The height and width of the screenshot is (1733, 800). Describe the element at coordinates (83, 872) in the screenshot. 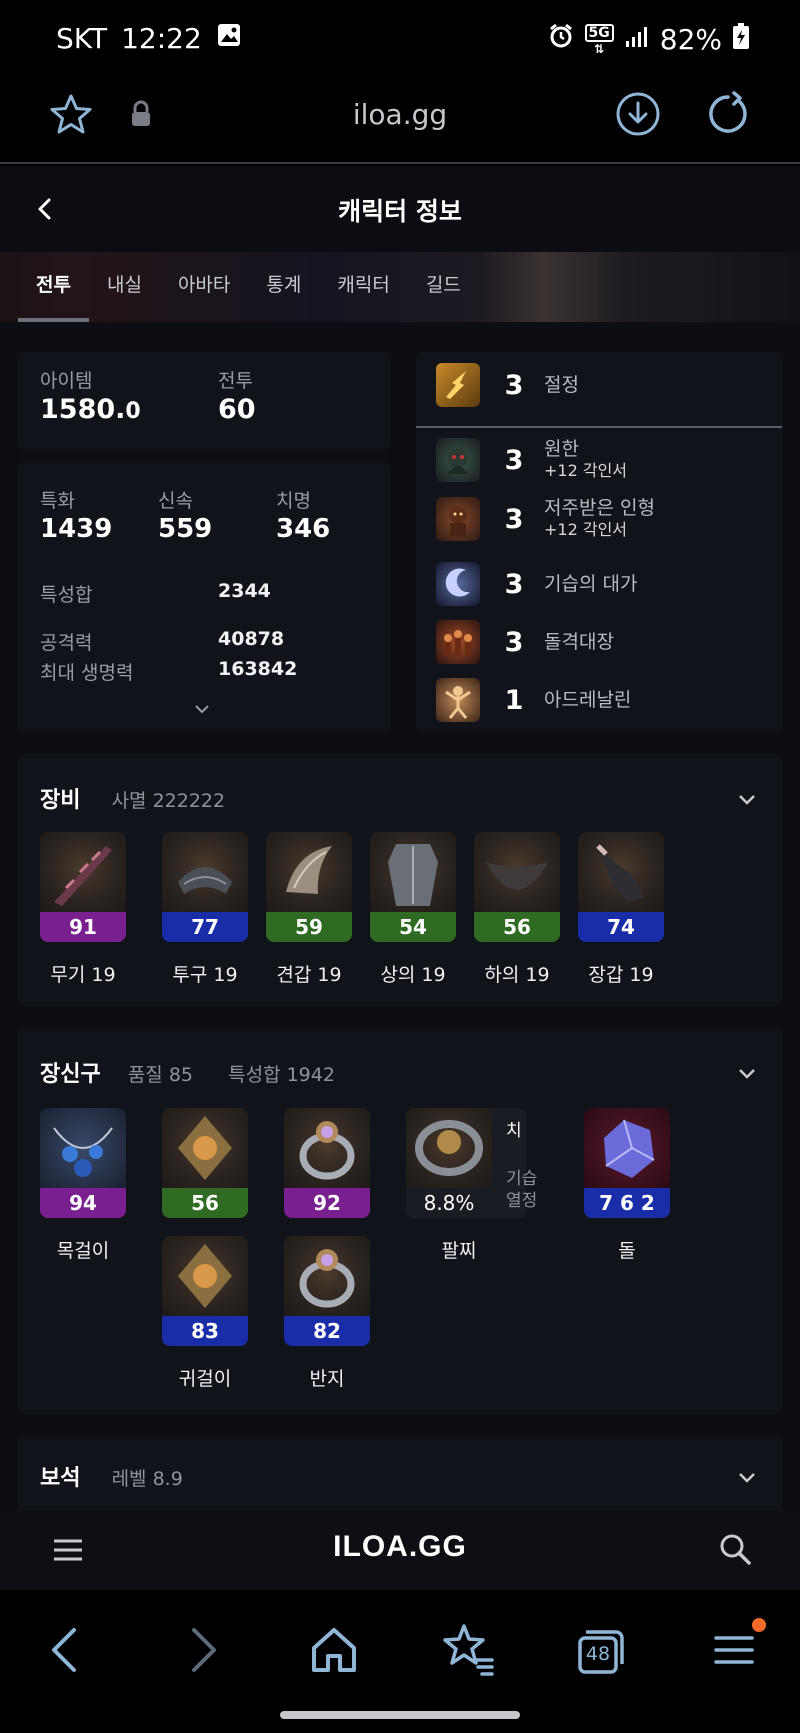

I see `weapon-image` at that location.